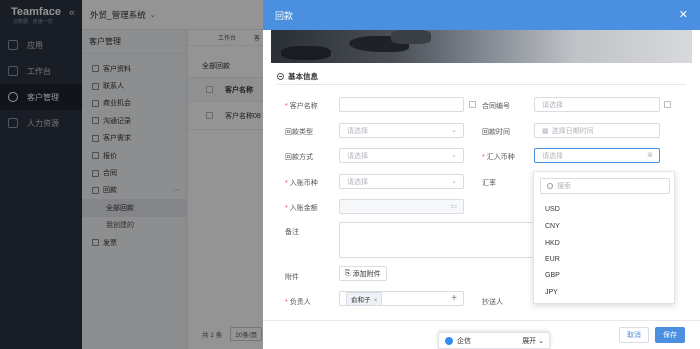  Describe the element at coordinates (597, 104) in the screenshot. I see `contract-no-field: 请选择` at that location.